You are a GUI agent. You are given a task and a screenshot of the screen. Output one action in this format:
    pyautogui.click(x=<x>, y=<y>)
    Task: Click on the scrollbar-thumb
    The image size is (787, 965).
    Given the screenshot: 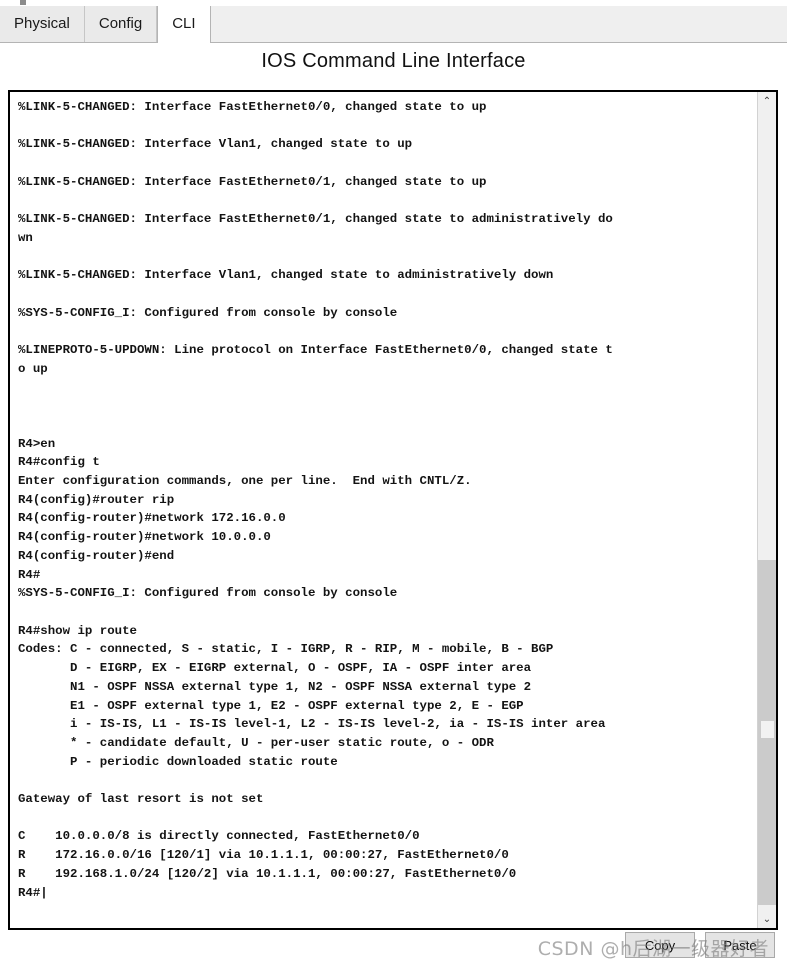 What is the action you would take?
    pyautogui.click(x=767, y=732)
    